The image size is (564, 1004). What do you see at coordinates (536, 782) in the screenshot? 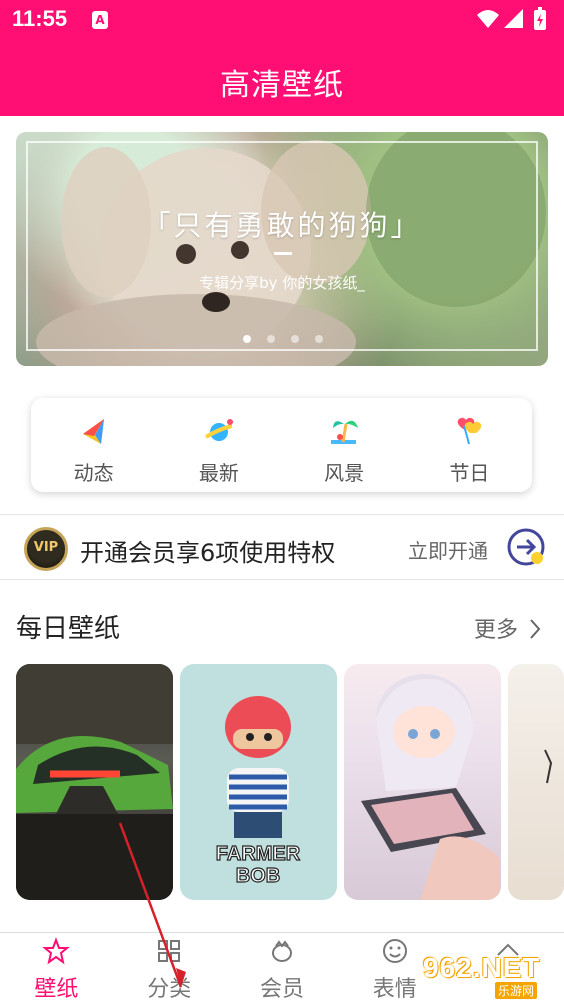
I see `wallpaper-thumb-partial` at bounding box center [536, 782].